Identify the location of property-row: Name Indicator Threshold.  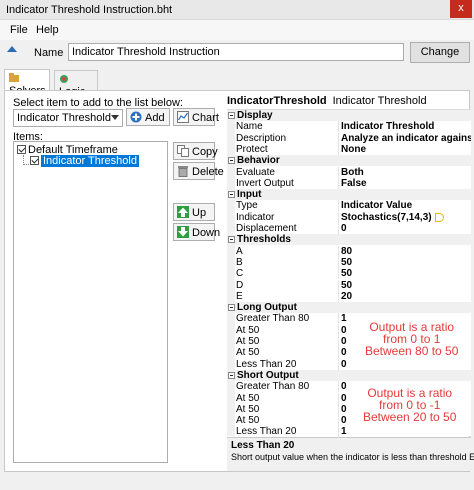
(349, 127).